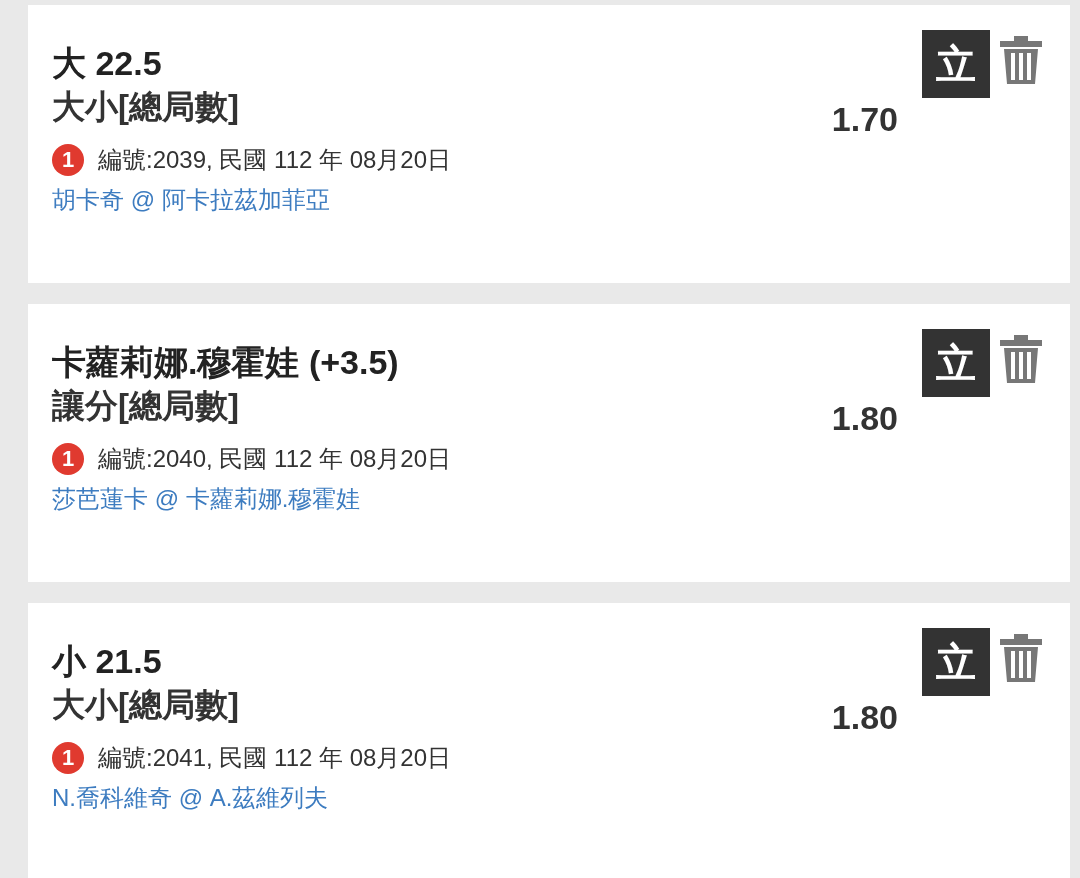 This screenshot has height=878, width=1080. Describe the element at coordinates (107, 661) in the screenshot. I see `selection-title: 小 21.5` at that location.